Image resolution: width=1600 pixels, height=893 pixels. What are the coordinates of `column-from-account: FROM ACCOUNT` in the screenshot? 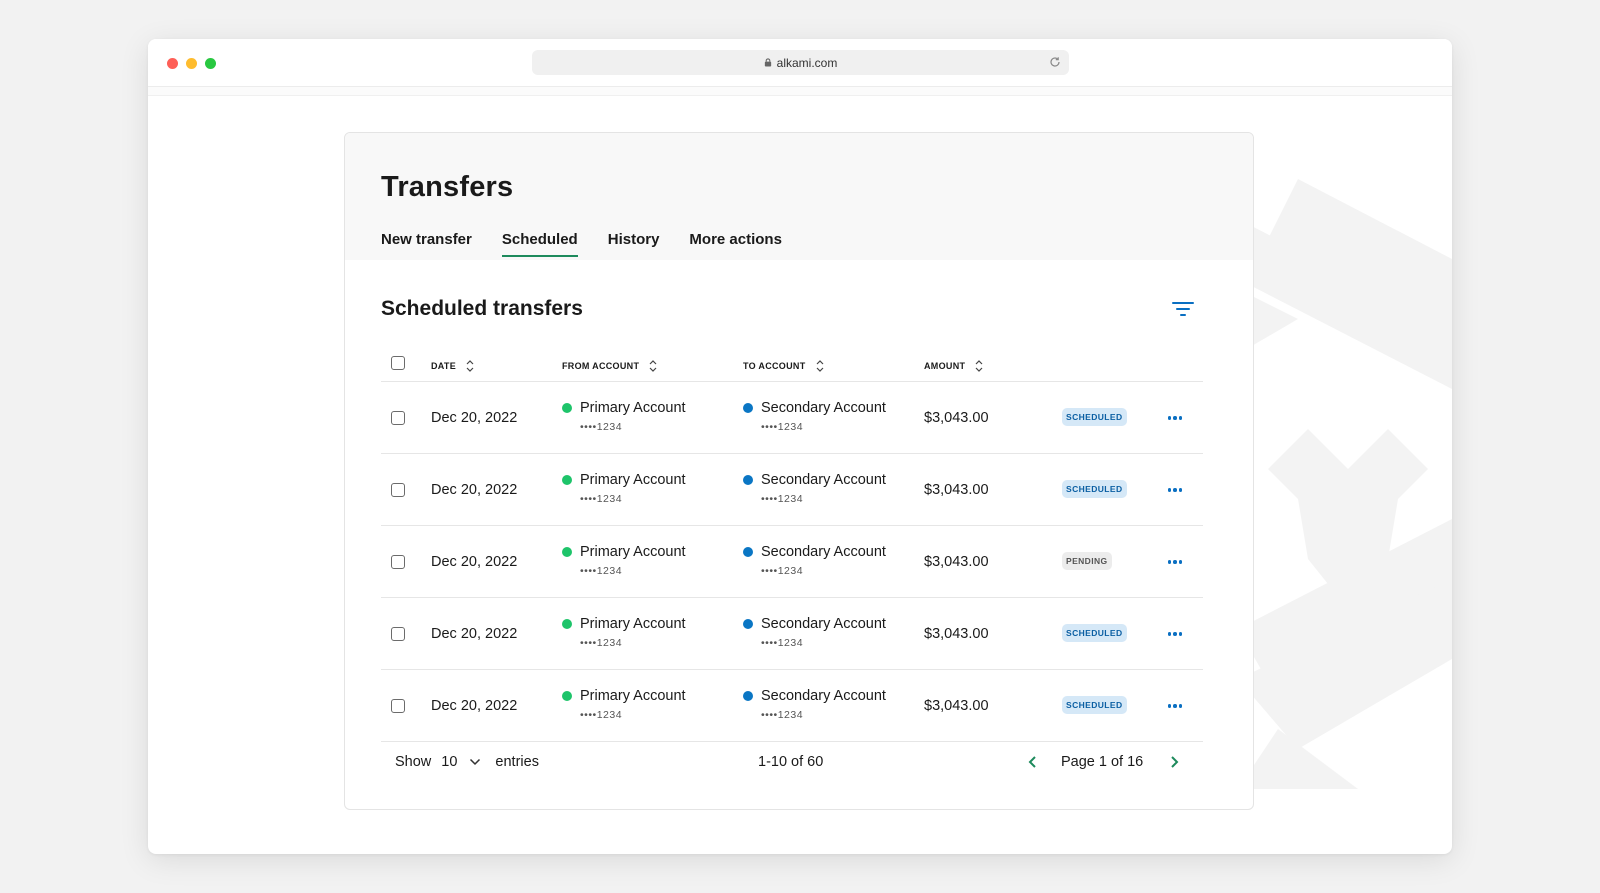 It's located at (609, 366).